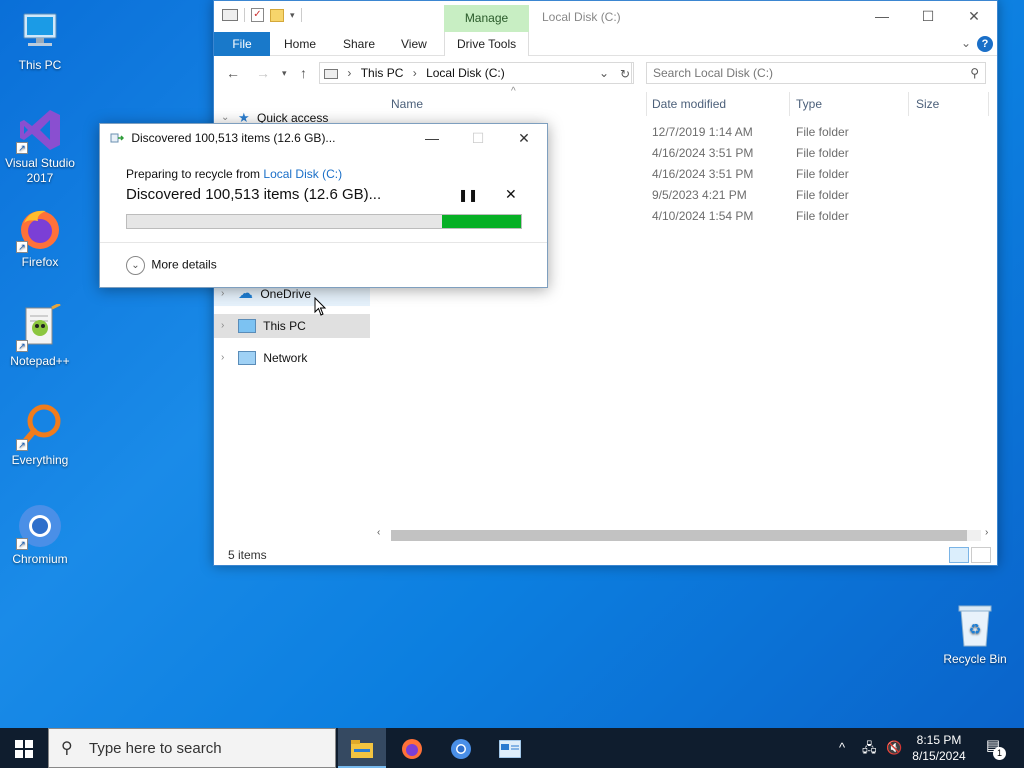  I want to click on back-arrow-icon: ←, so click(233, 73).